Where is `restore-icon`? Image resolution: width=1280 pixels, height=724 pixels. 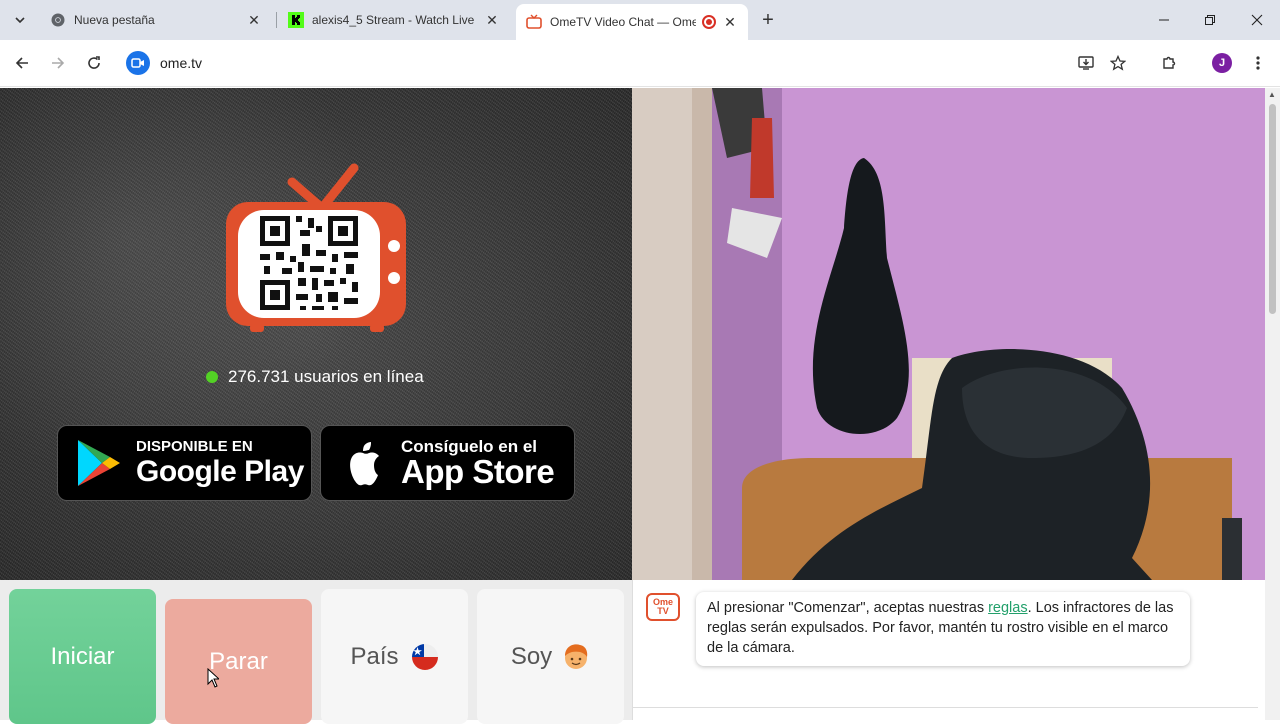 restore-icon is located at coordinates (1210, 20).